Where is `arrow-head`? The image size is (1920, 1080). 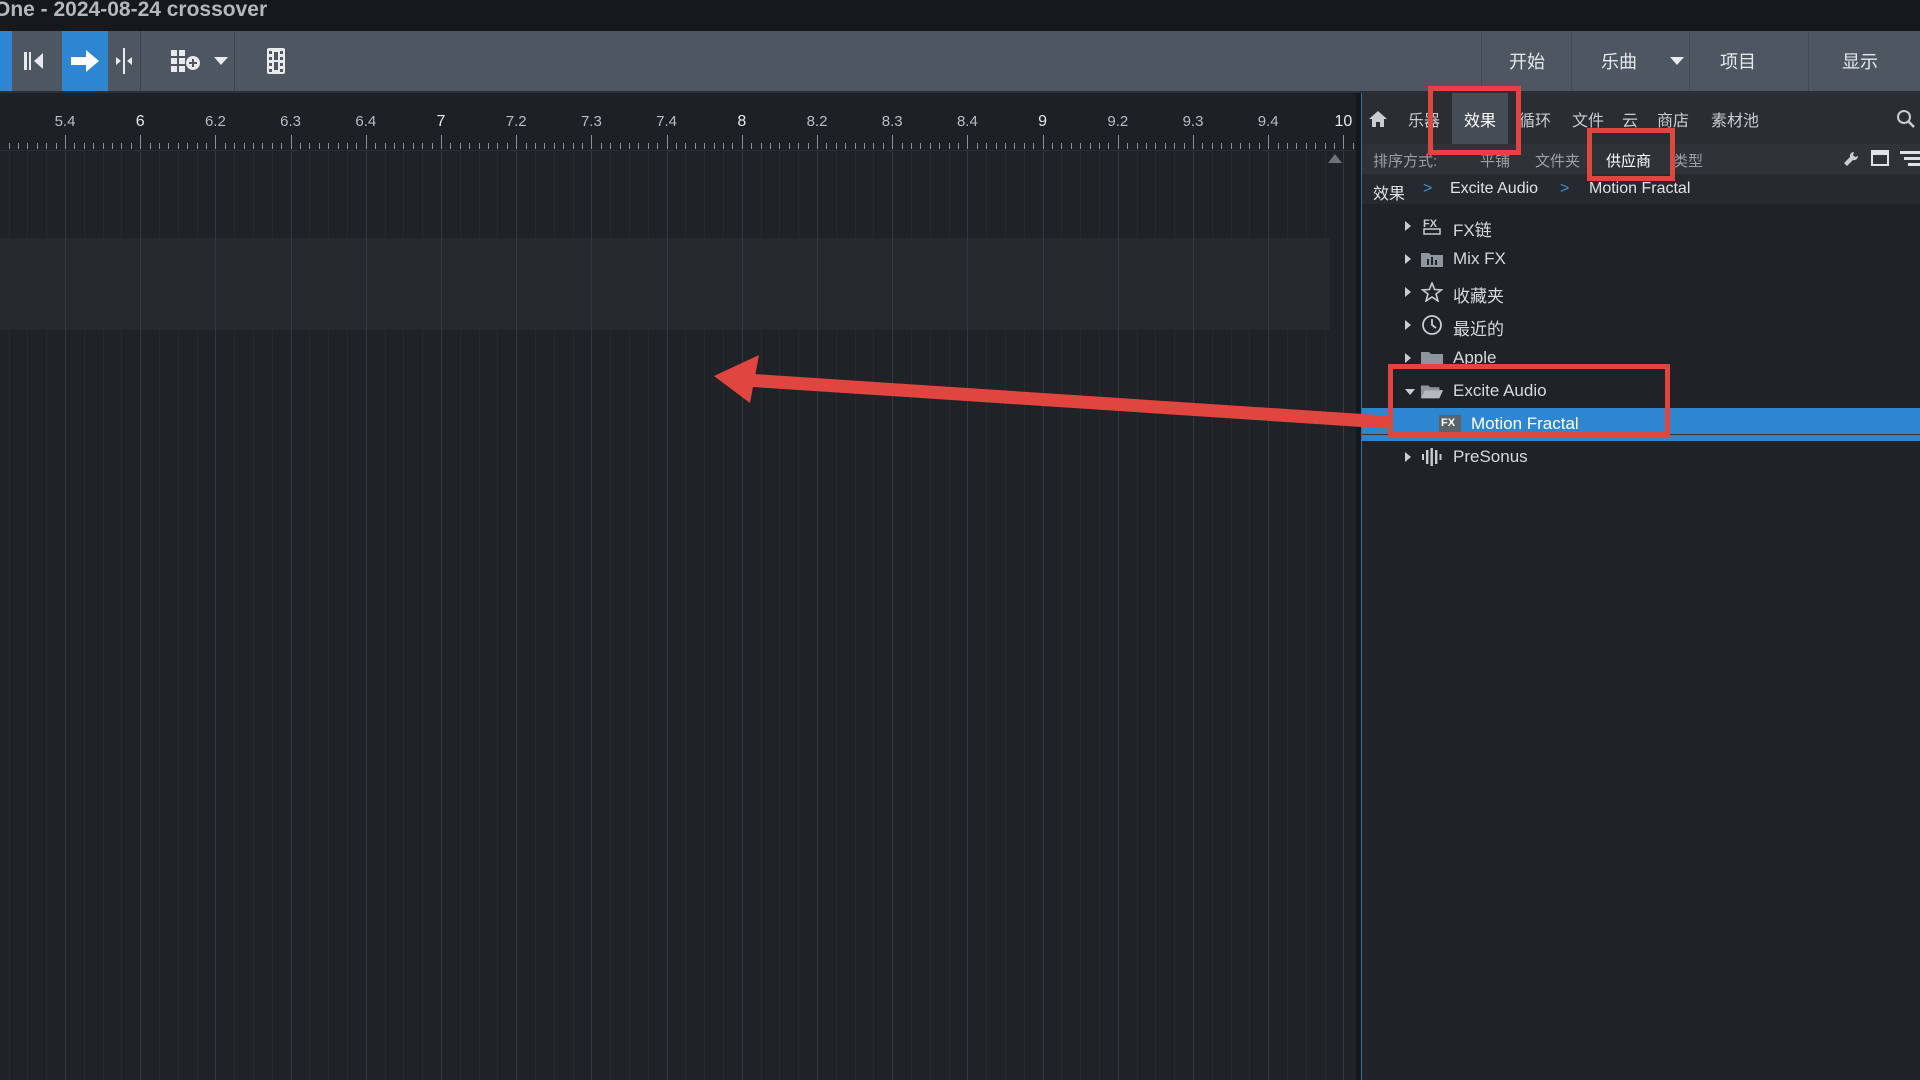
arrow-head is located at coordinates (736, 379).